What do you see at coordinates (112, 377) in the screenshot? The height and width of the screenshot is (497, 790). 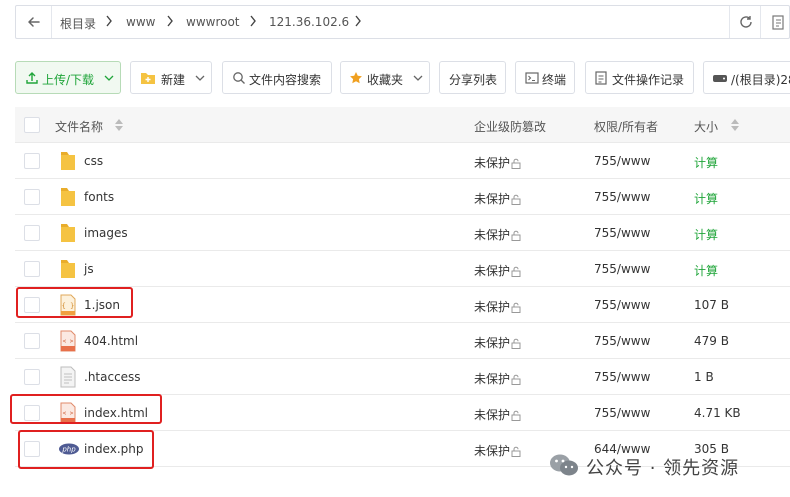 I see `file-name: .htaccess` at bounding box center [112, 377].